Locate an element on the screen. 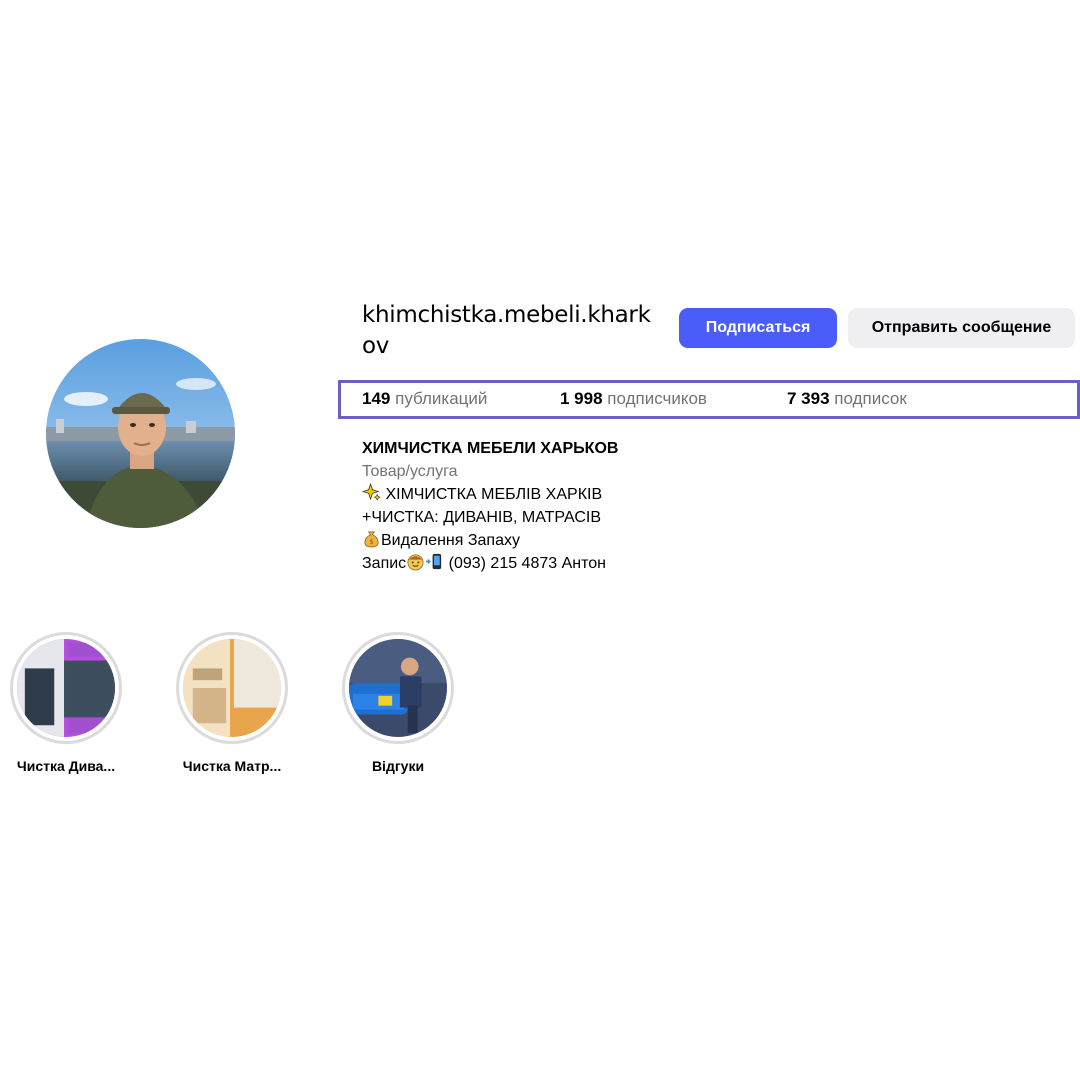 This screenshot has width=1080, height=1080. followers-stat: 1 998 подписчиков is located at coordinates (633, 399).